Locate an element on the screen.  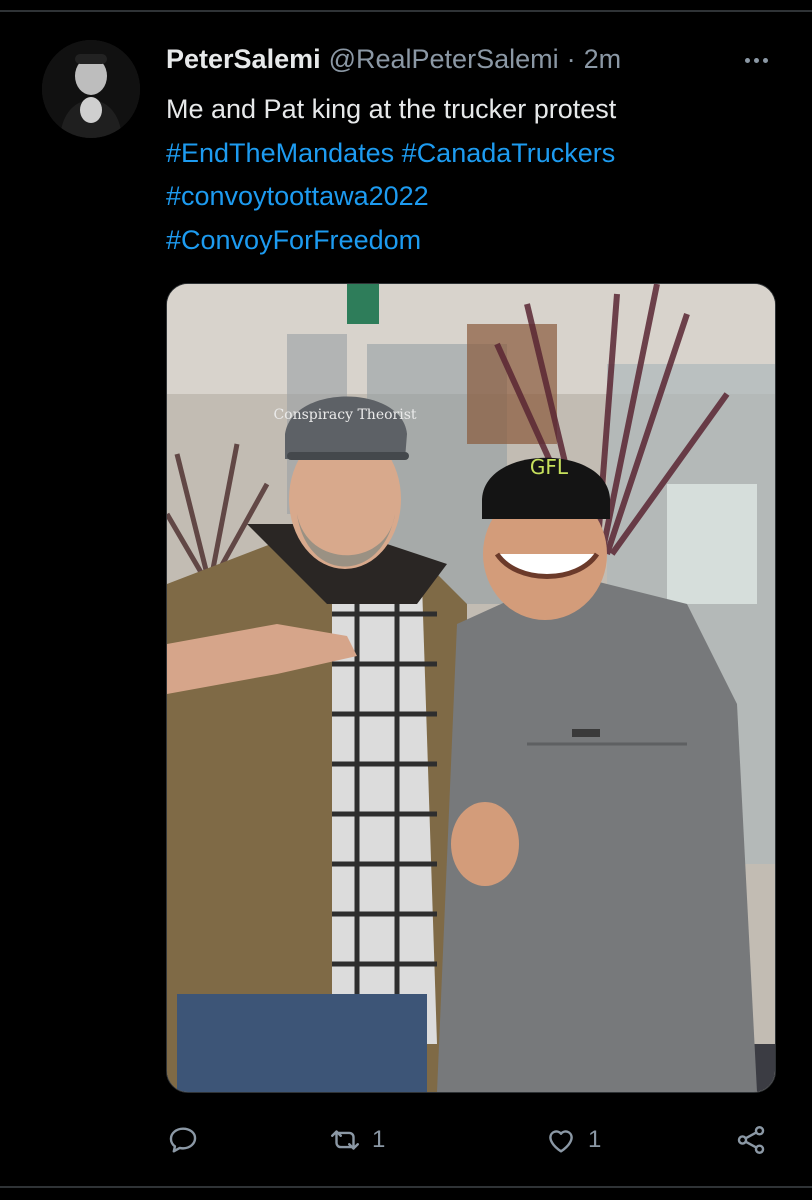
reply-icon is located at coordinates (183, 1140).